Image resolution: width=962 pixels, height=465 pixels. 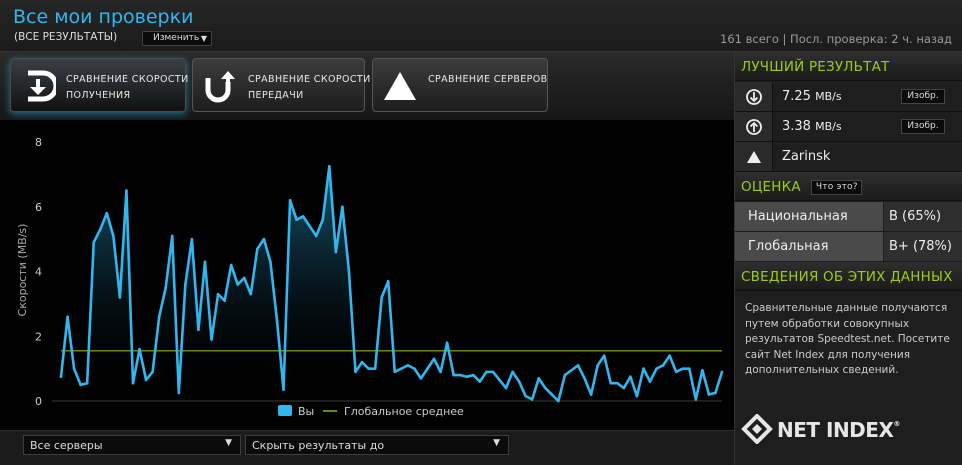 I want to click on download-icon-cell, so click(x=754, y=96).